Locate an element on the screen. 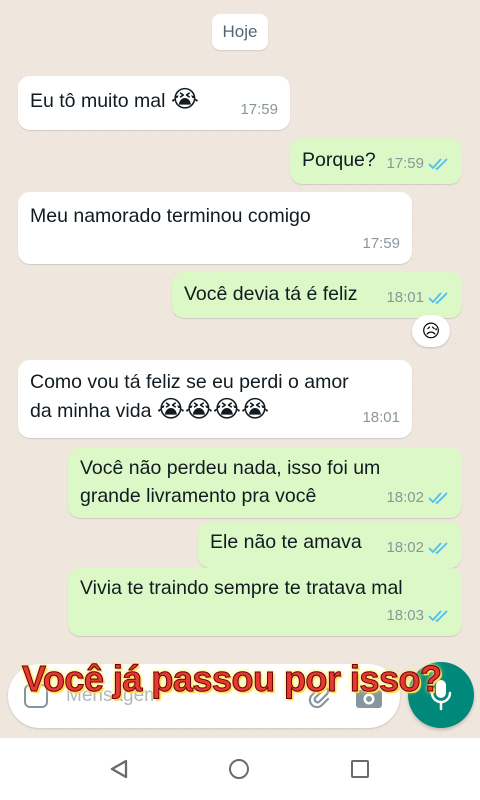 The width and height of the screenshot is (480, 800). message-reaction: 😥 is located at coordinates (431, 331).